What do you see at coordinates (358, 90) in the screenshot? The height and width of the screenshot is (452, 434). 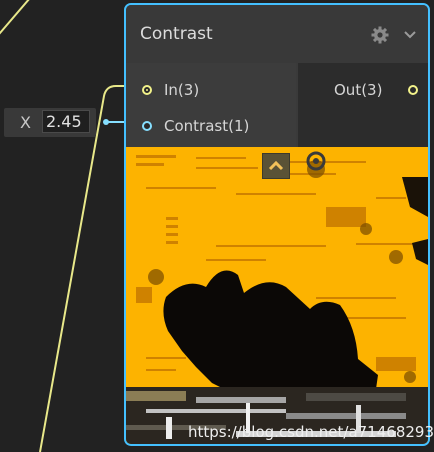 I see `out-port-label: Out(3)` at bounding box center [358, 90].